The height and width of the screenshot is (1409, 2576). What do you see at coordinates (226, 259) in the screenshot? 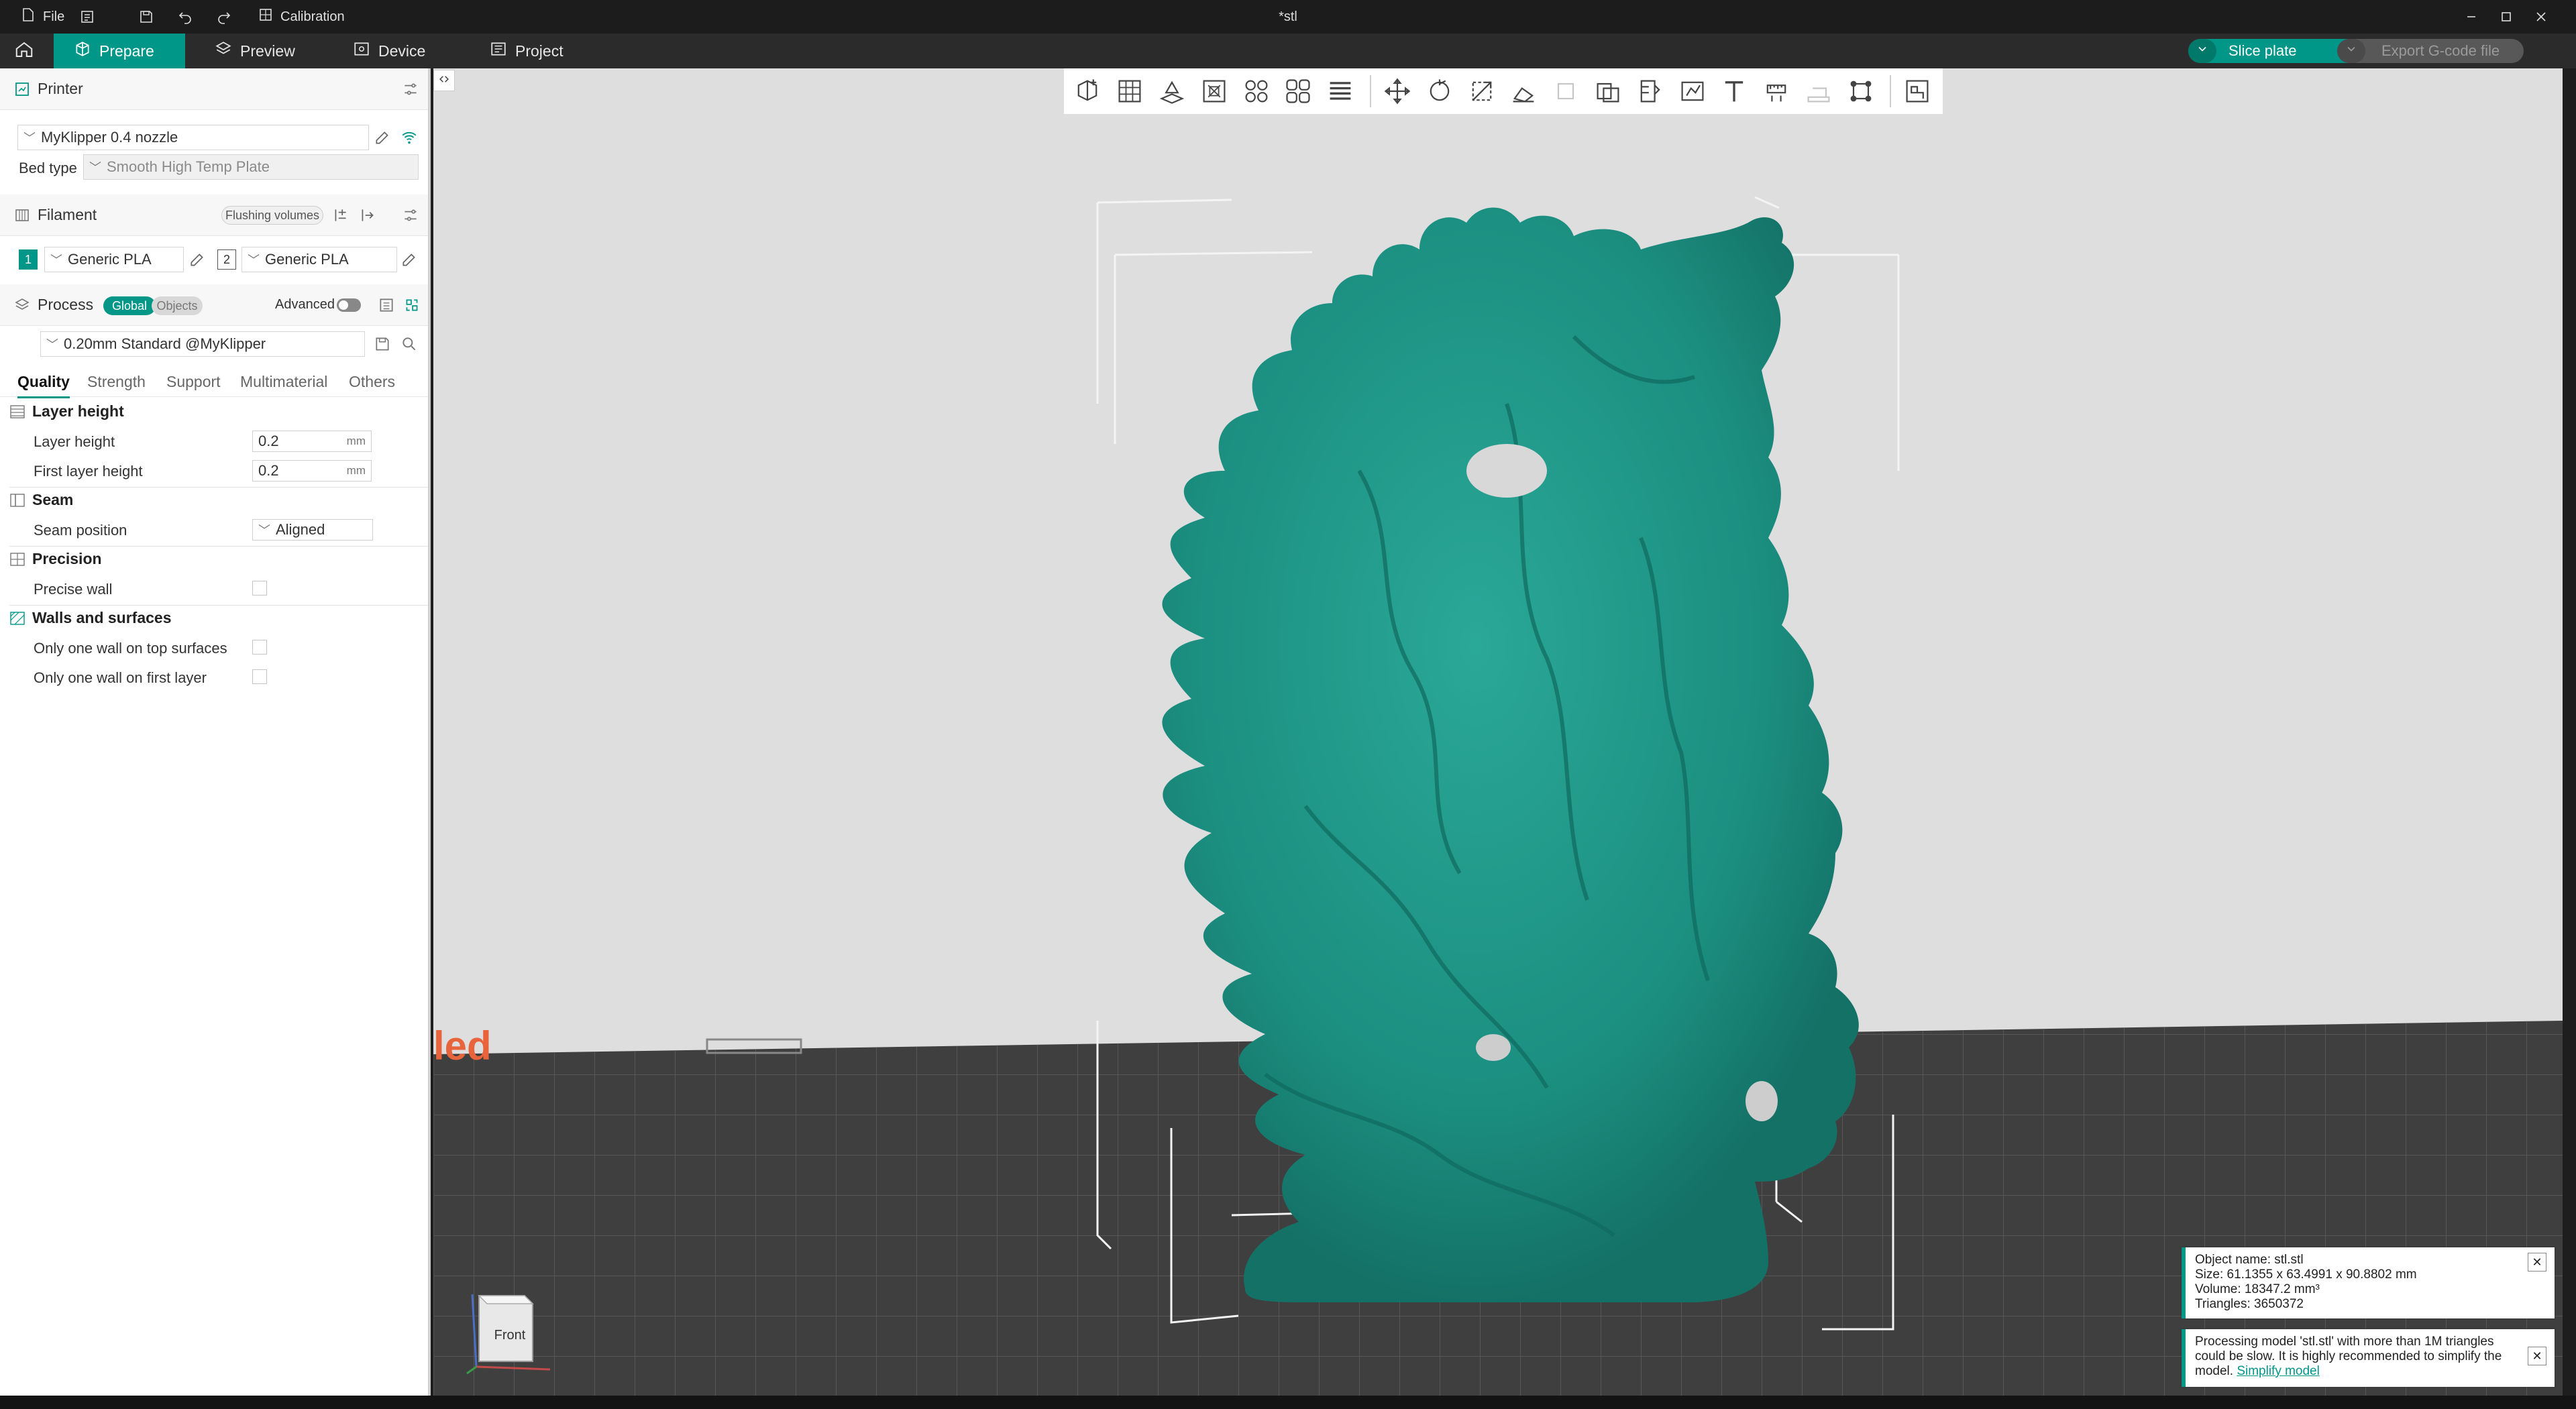
I see `filament-slot-2-index: 2` at bounding box center [226, 259].